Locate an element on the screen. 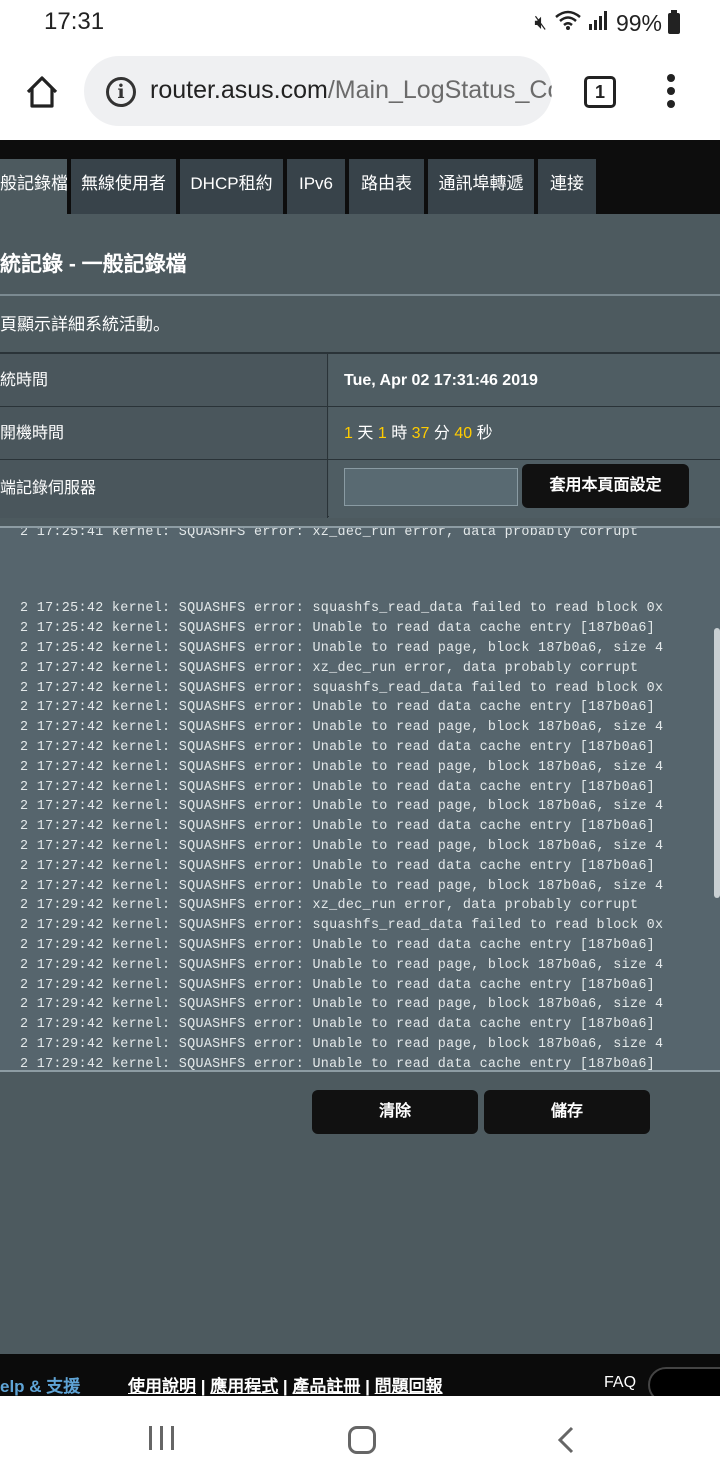  uptime-hours: 1 is located at coordinates (382, 433).